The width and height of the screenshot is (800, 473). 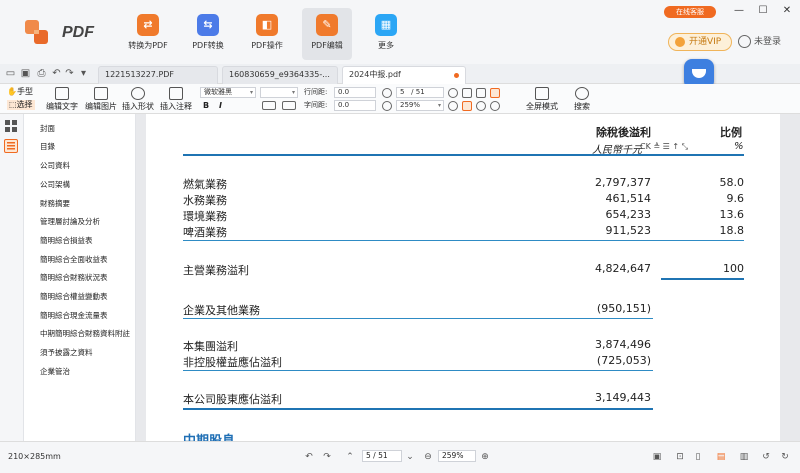 What do you see at coordinates (101, 99) in the screenshot?
I see `edit-image-button: 编辑图片` at bounding box center [101, 99].